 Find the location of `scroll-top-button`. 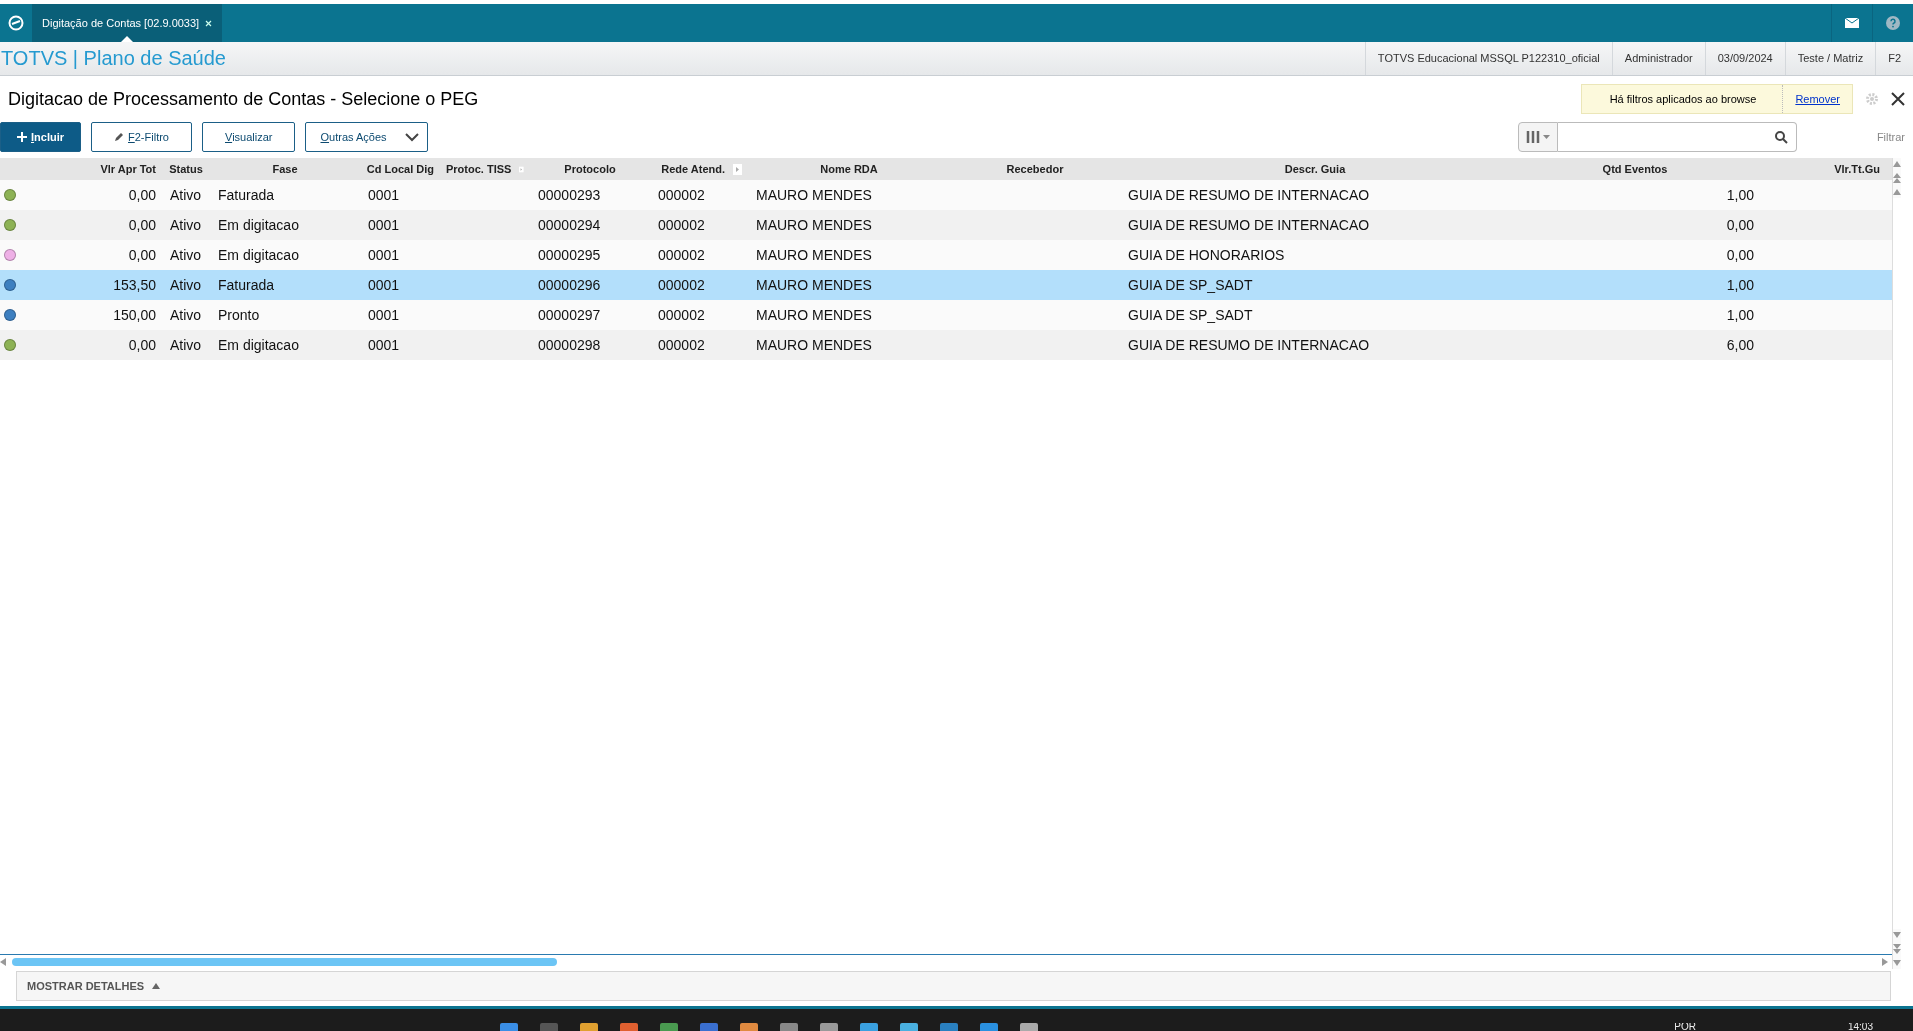

scroll-top-button is located at coordinates (1897, 164).